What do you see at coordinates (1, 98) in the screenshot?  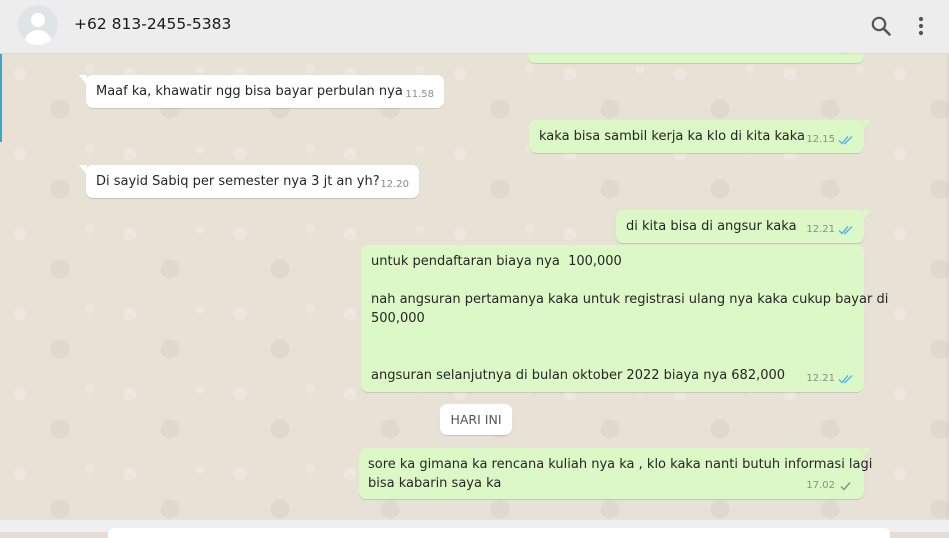 I see `window-edge-accent` at bounding box center [1, 98].